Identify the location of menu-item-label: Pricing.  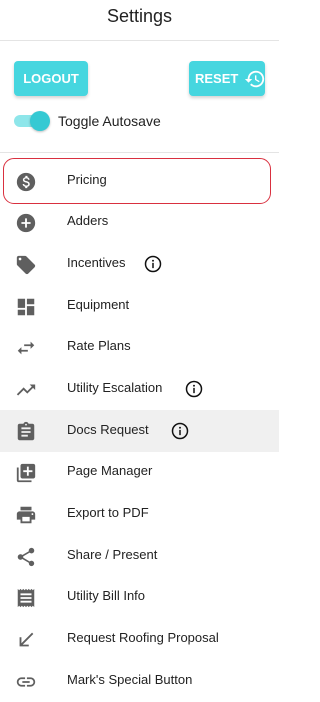
(87, 179).